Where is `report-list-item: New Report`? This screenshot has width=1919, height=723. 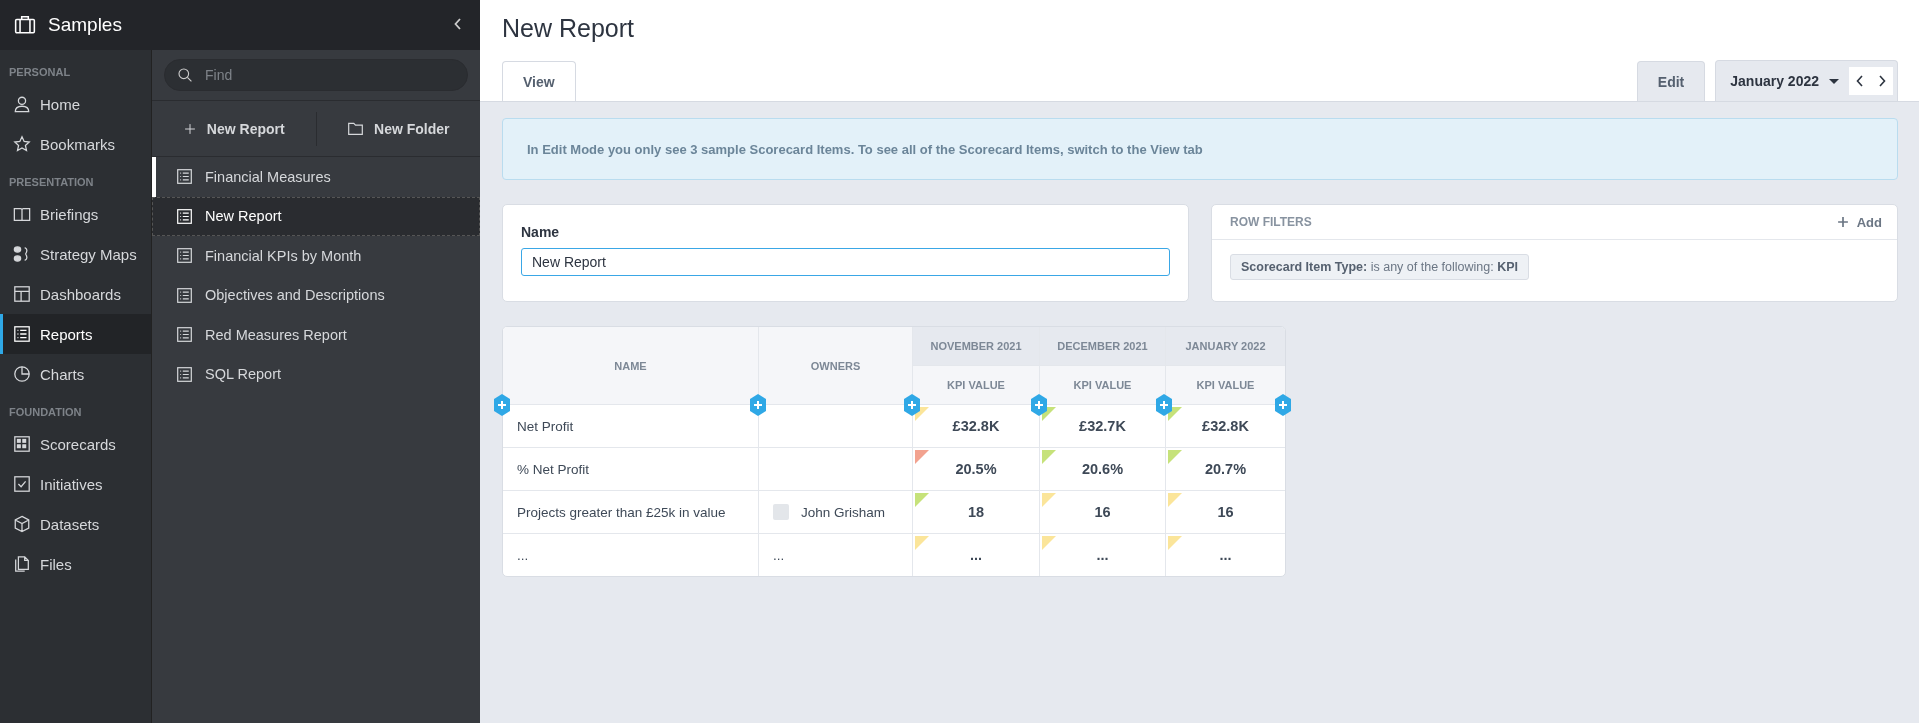 report-list-item: New Report is located at coordinates (316, 216).